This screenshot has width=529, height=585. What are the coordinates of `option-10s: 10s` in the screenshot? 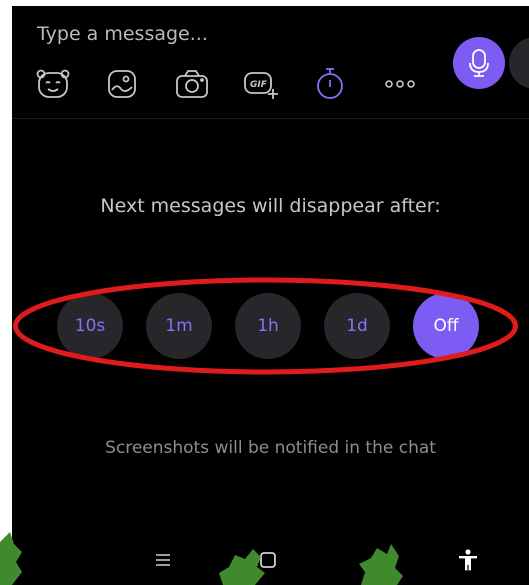 It's located at (90, 326).